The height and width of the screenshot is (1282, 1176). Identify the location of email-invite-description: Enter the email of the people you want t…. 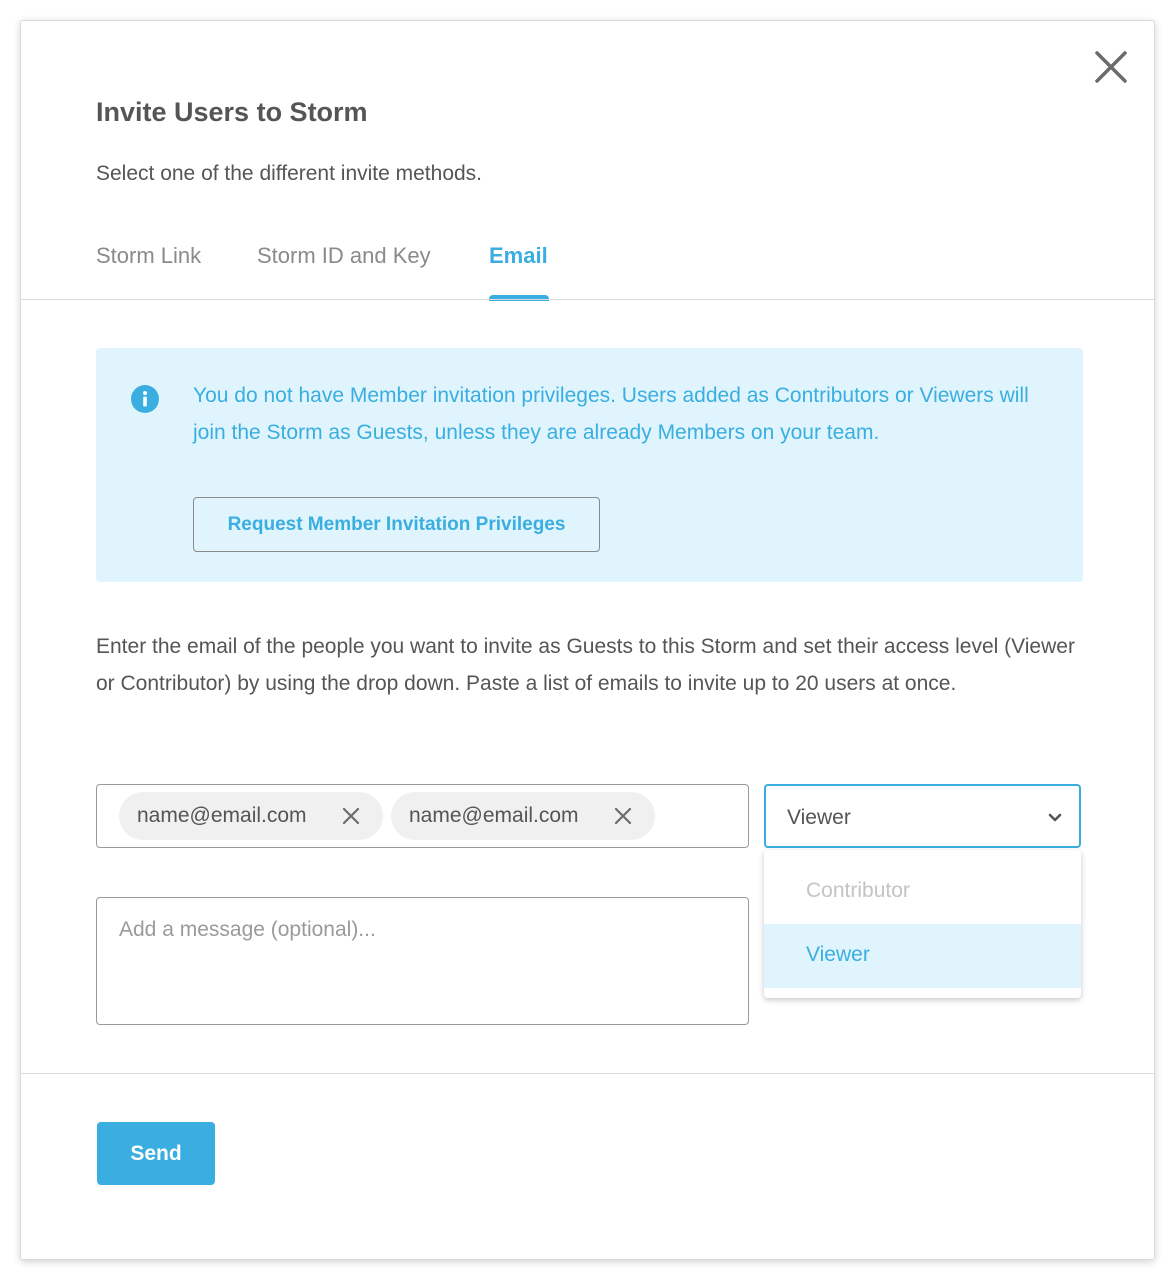
(585, 665).